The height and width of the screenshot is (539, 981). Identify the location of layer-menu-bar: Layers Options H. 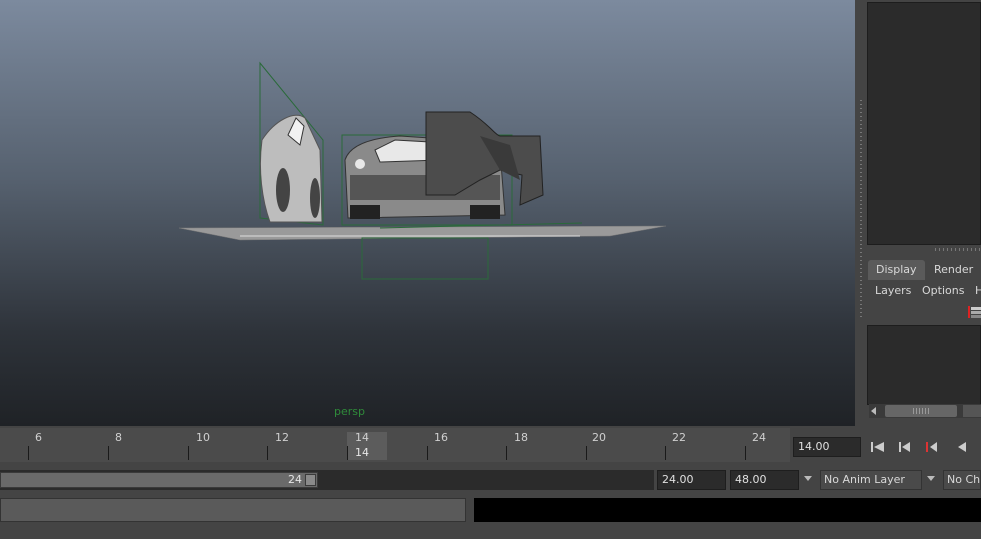
(923, 291).